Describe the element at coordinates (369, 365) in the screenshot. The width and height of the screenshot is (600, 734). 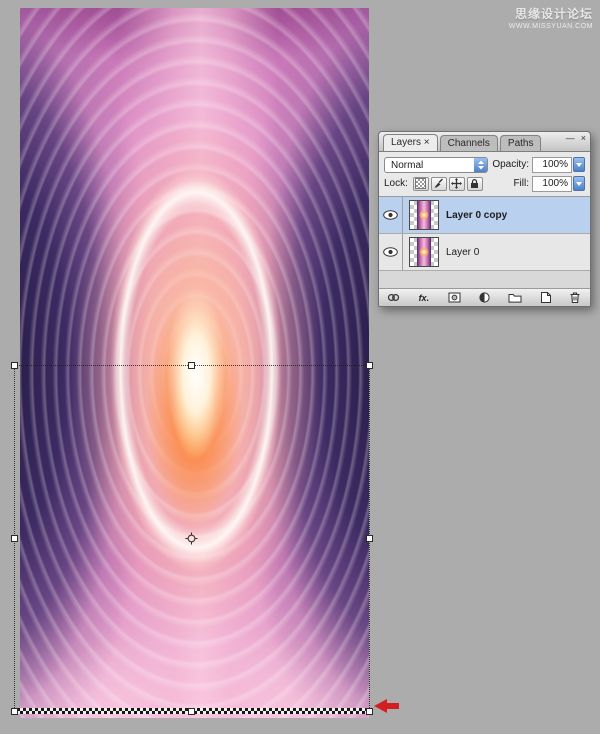
I see `transform-handle-top-right` at that location.